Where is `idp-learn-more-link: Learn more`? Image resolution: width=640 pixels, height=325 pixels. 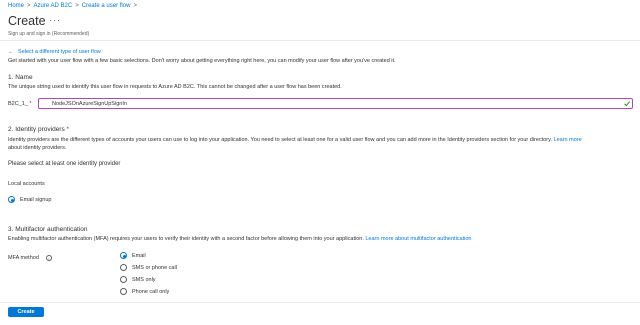
idp-learn-more-link: Learn more is located at coordinates (568, 140).